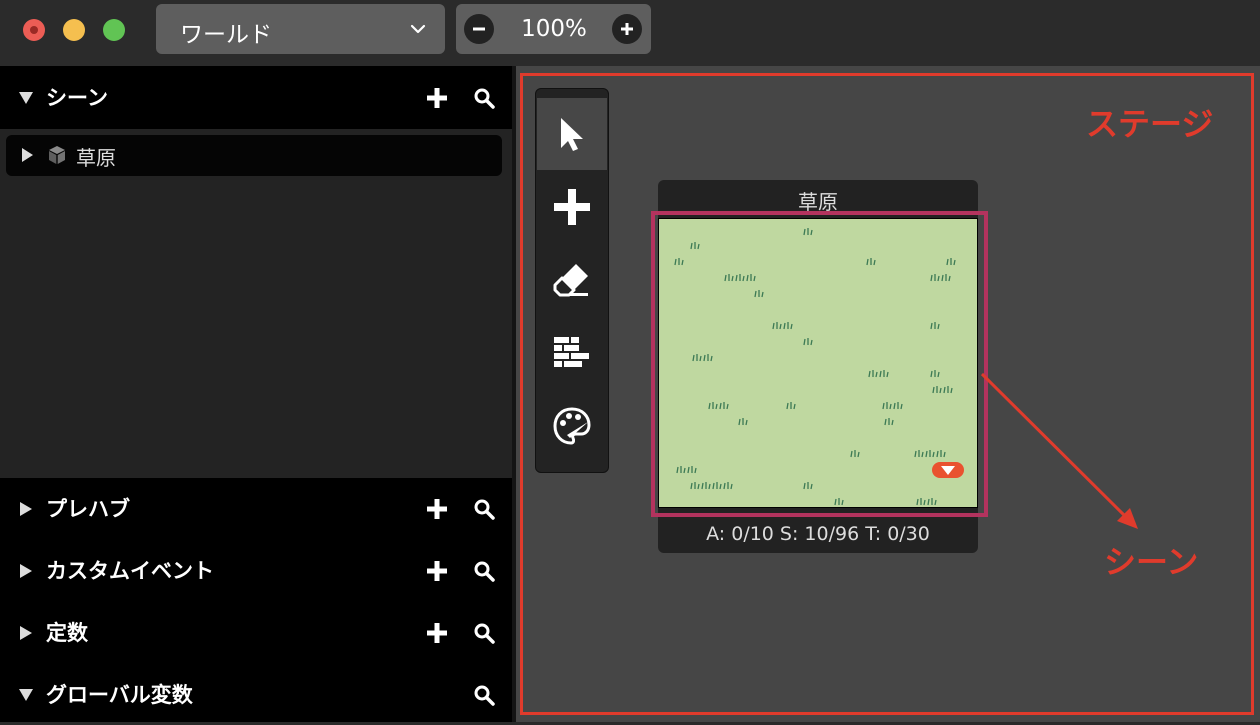 The height and width of the screenshot is (725, 1260). What do you see at coordinates (57, 155) in the screenshot?
I see `cube-icon` at bounding box center [57, 155].